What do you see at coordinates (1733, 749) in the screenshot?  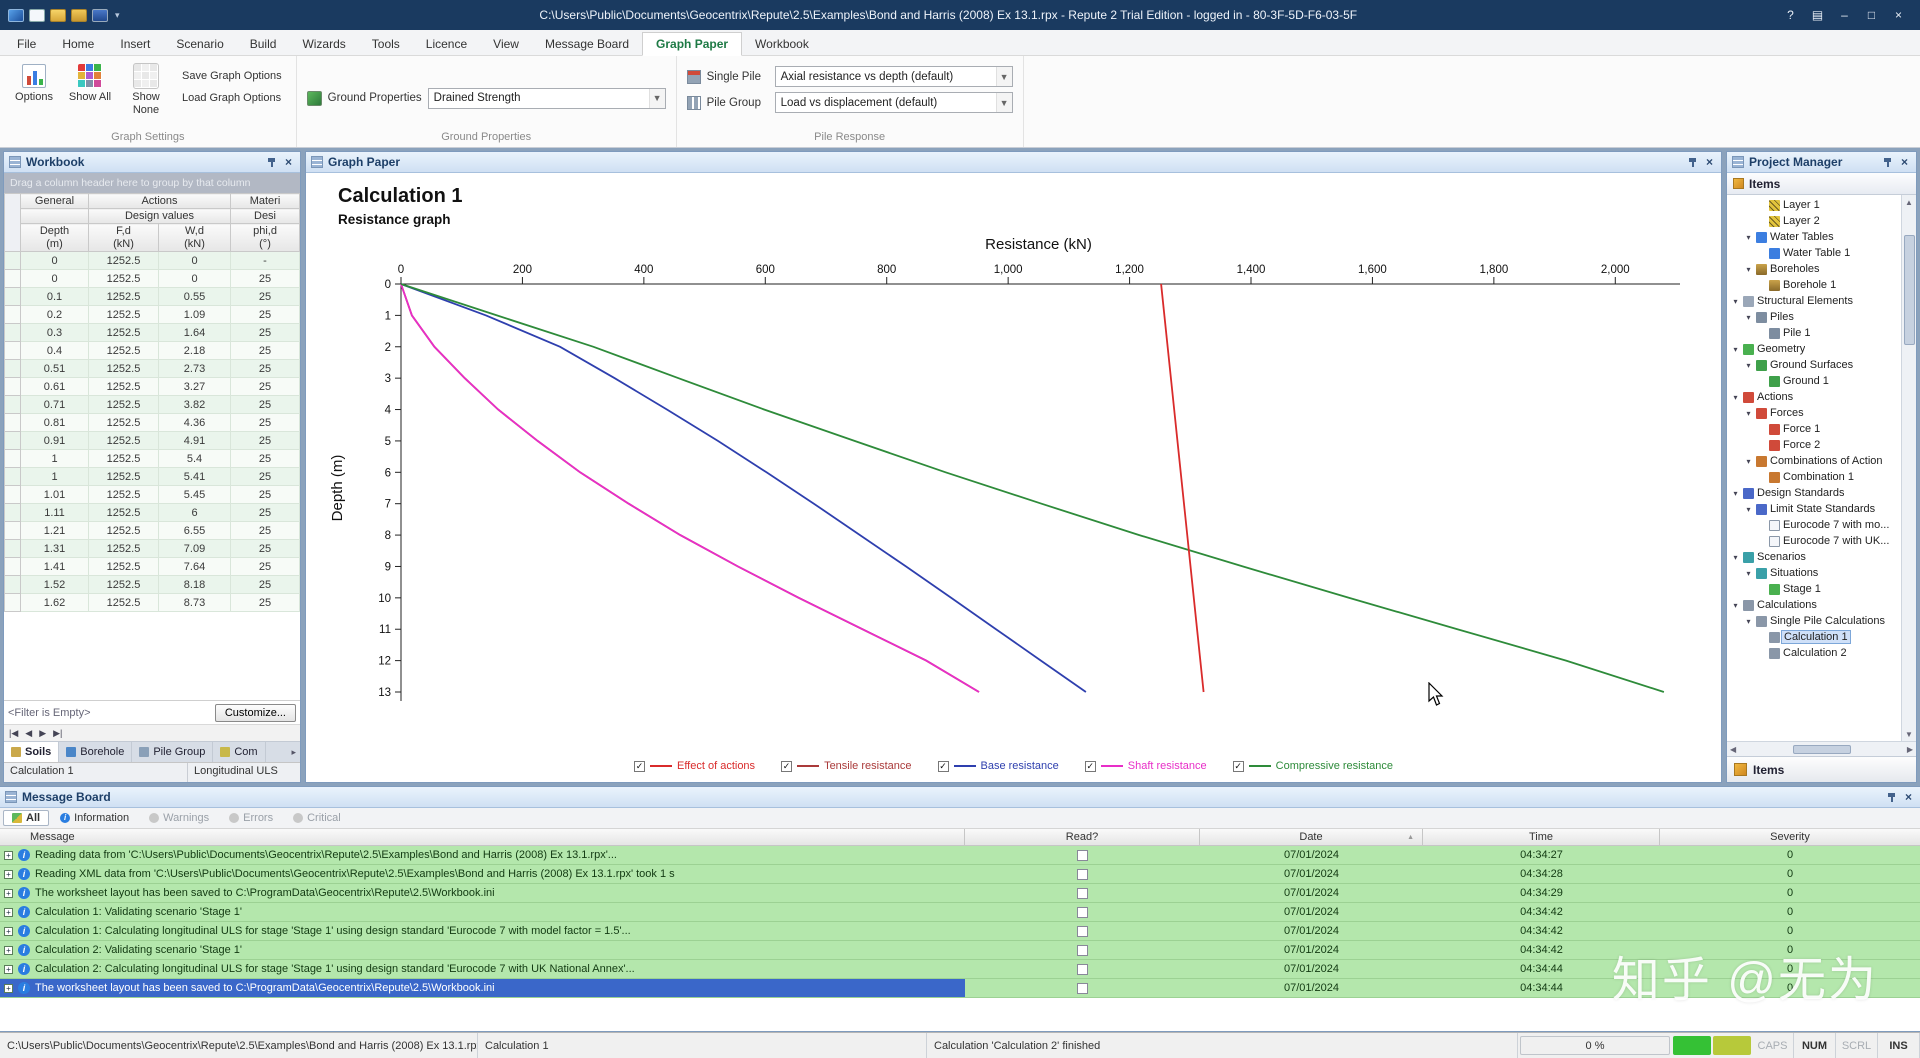 I see `scroll-left-icon: ◀` at bounding box center [1733, 749].